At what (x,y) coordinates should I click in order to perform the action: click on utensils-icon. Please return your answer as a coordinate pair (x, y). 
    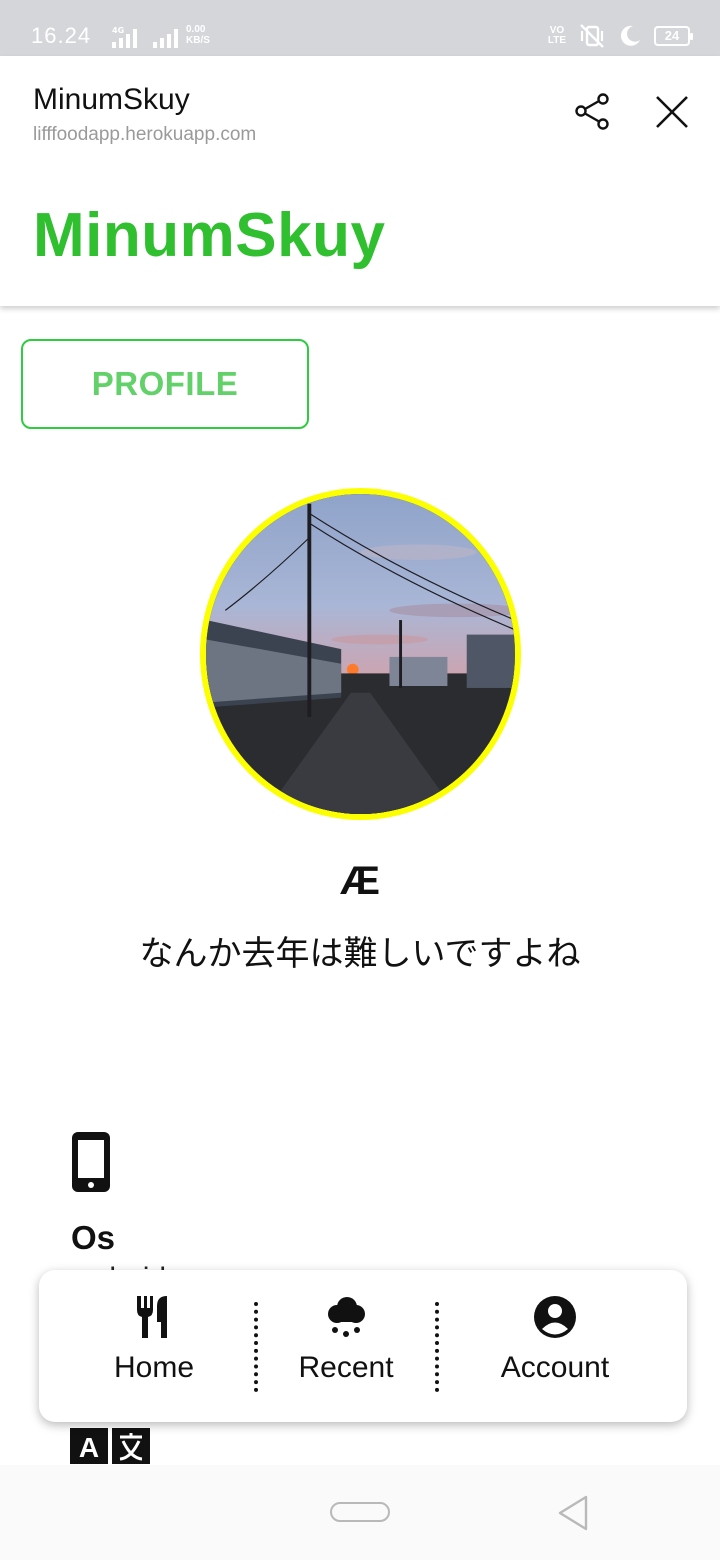
    Looking at the image, I should click on (152, 1317).